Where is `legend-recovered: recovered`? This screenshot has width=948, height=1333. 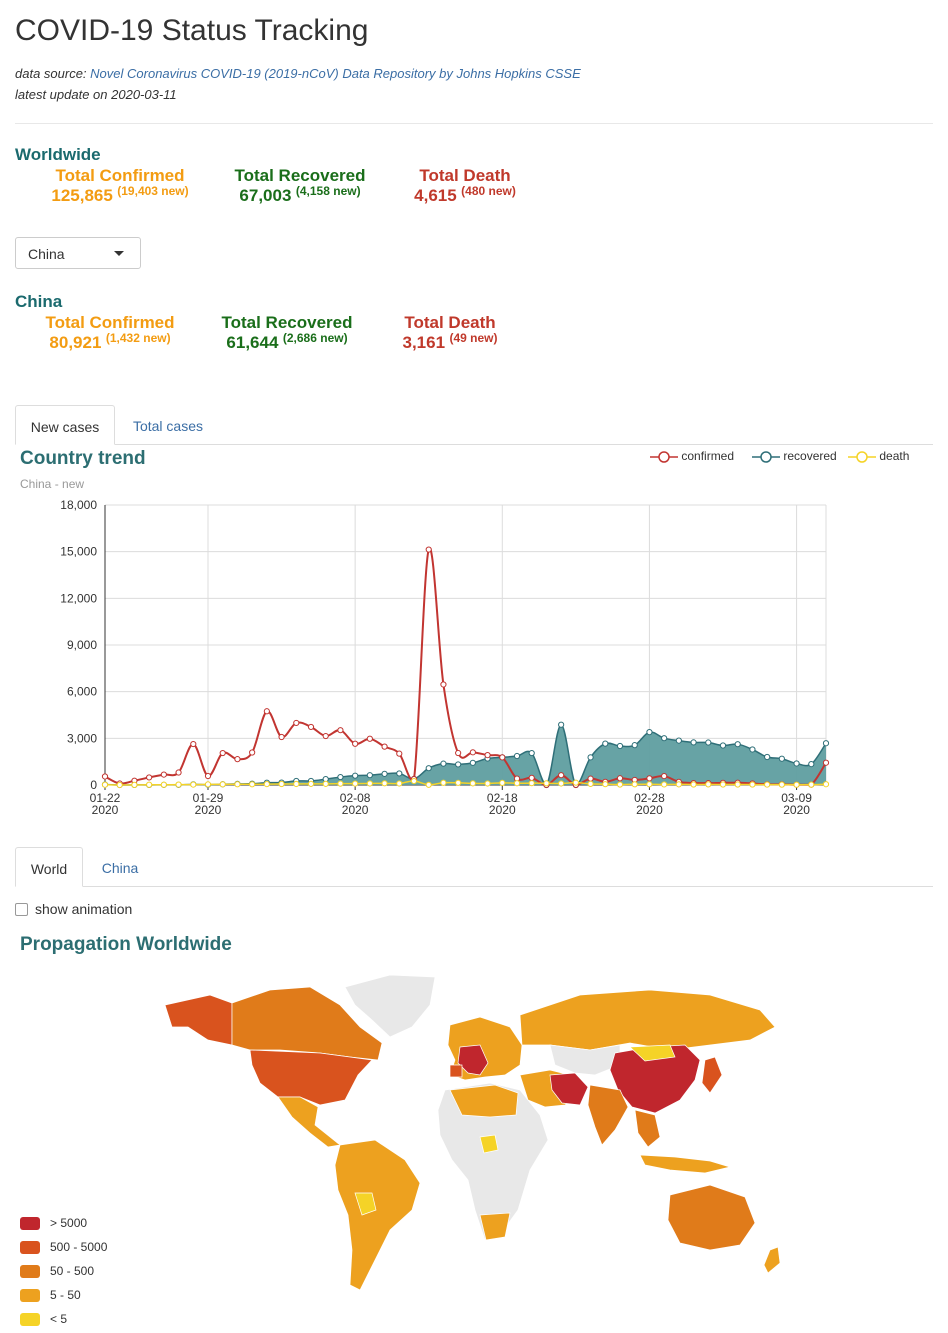
legend-recovered: recovered is located at coordinates (794, 456).